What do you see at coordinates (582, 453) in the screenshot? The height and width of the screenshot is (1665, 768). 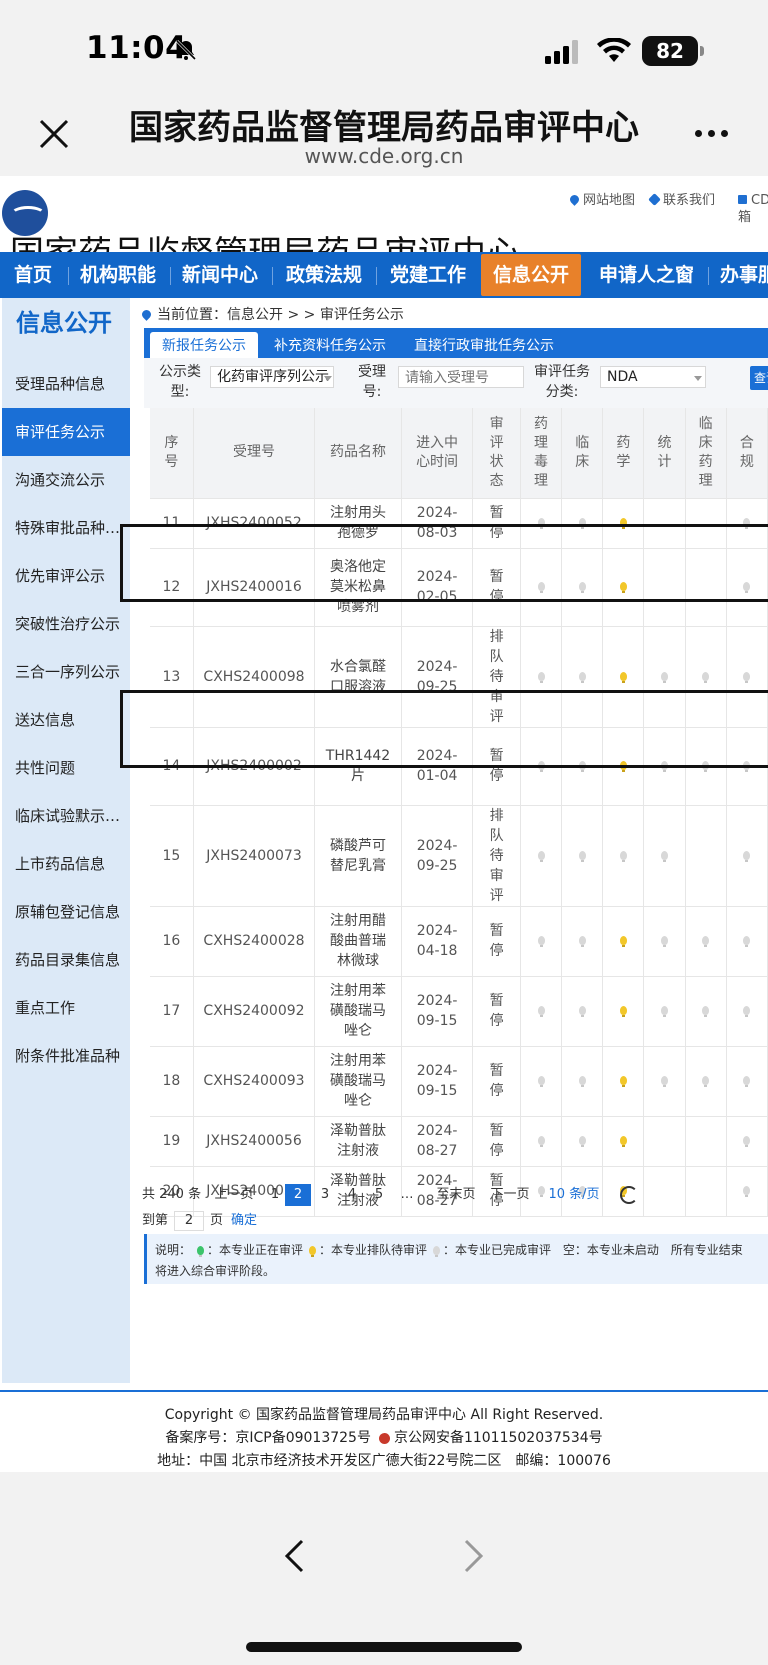 I see `col-header-clinical: 临床` at bounding box center [582, 453].